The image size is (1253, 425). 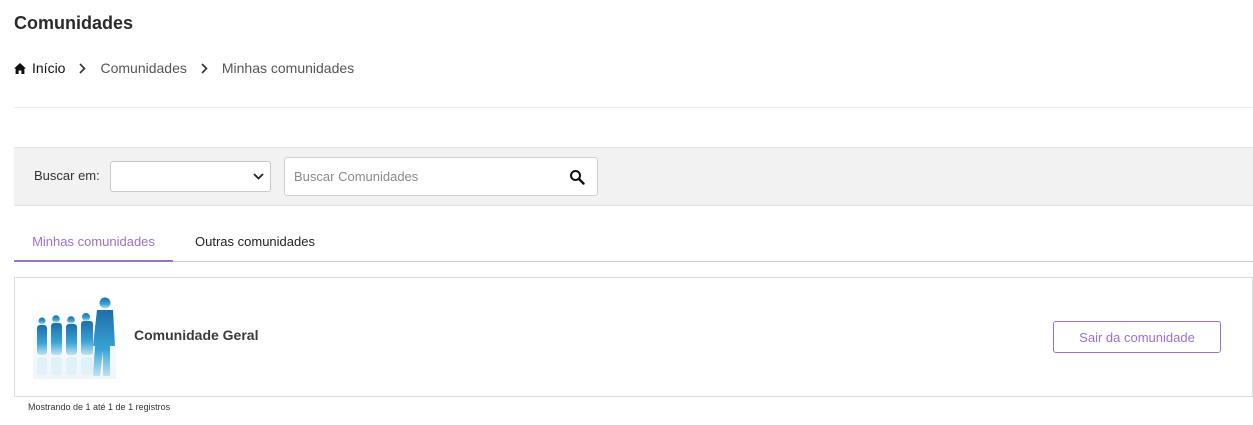 I want to click on pagination-info: Mostrando de 1 até 1 de 1 registros, so click(x=99, y=407).